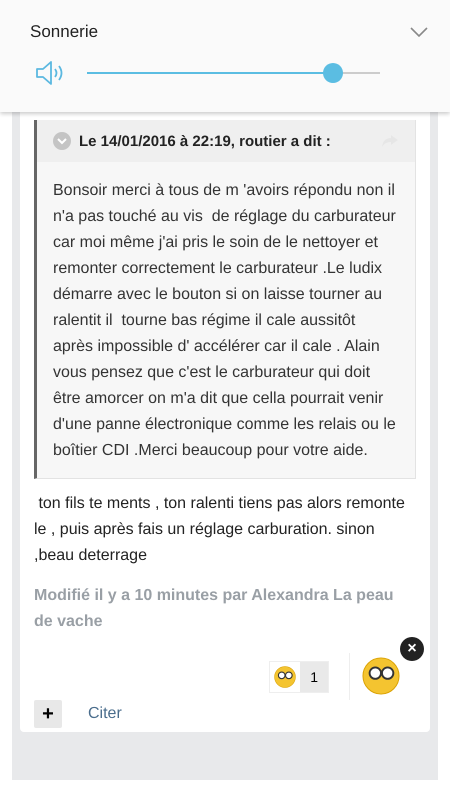 The height and width of the screenshot is (800, 450). What do you see at coordinates (299, 676) in the screenshot?
I see `reaction-counter: 1` at bounding box center [299, 676].